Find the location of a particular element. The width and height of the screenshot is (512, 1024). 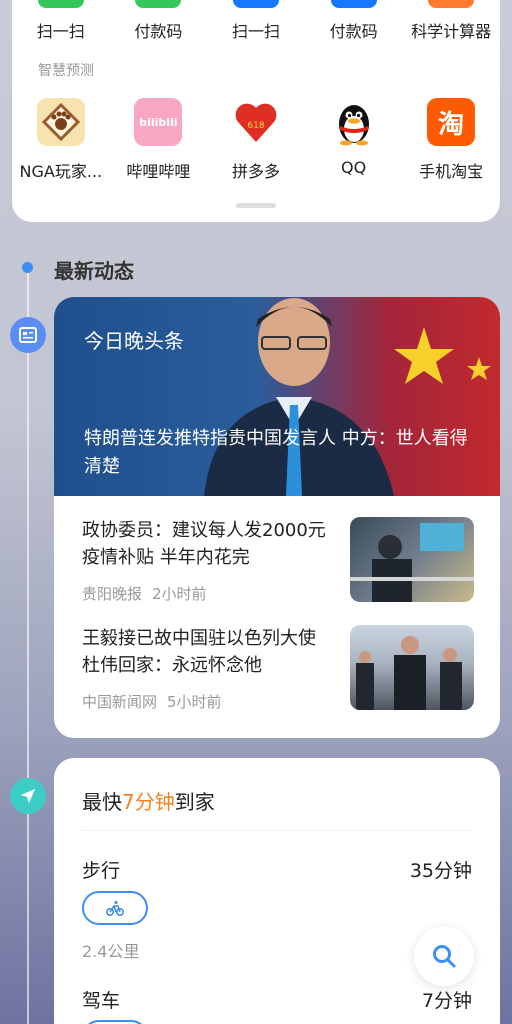

news-item: 政协委员：建议每人发2000元疫情补贴 半年内花完 贵阳晚报 2小时前 is located at coordinates (278, 562).